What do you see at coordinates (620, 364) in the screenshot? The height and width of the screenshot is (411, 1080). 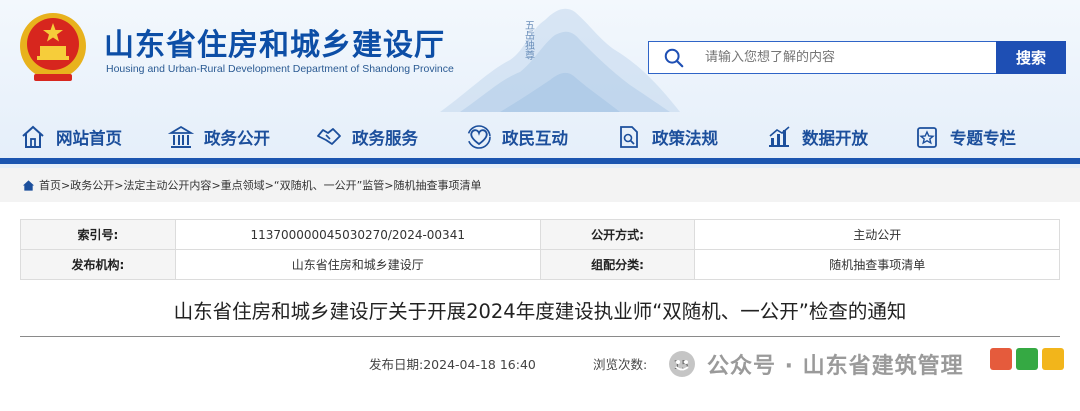 I see `view-count-label: 浏览次数:` at bounding box center [620, 364].